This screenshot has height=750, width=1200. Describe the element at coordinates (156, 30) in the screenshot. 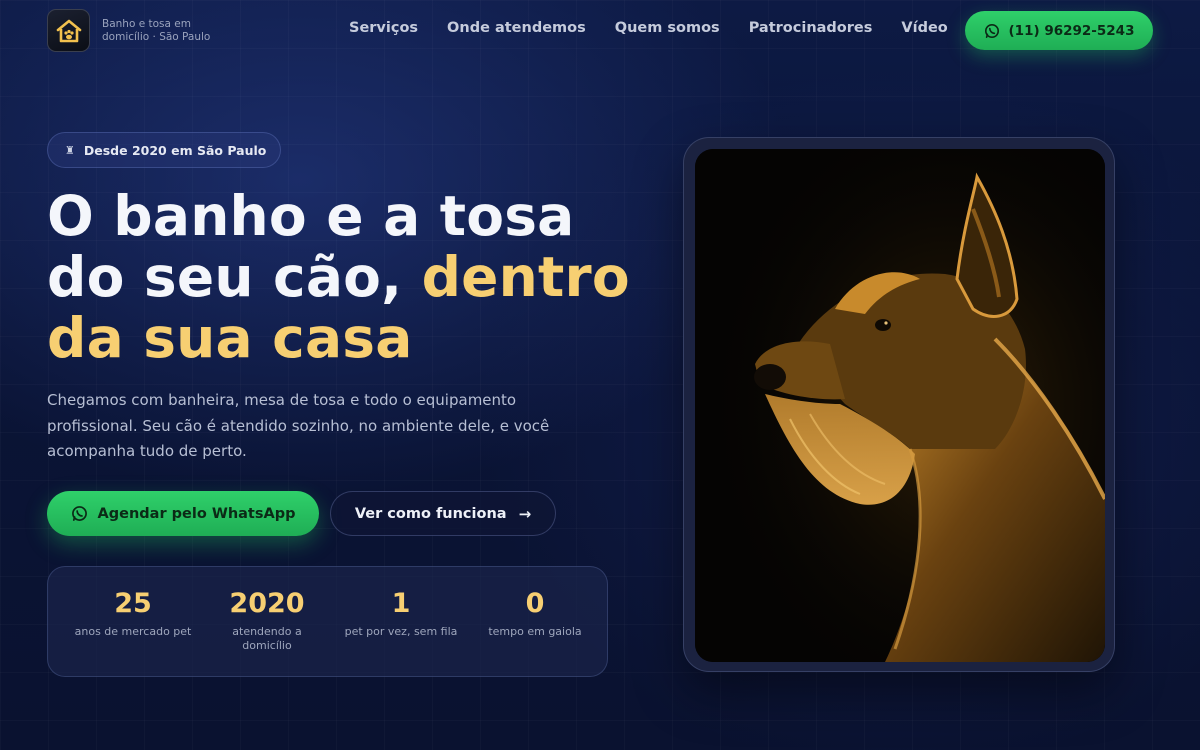

I see `brand-tagline: Banho e tosa em domicílio · São Paulo` at that location.